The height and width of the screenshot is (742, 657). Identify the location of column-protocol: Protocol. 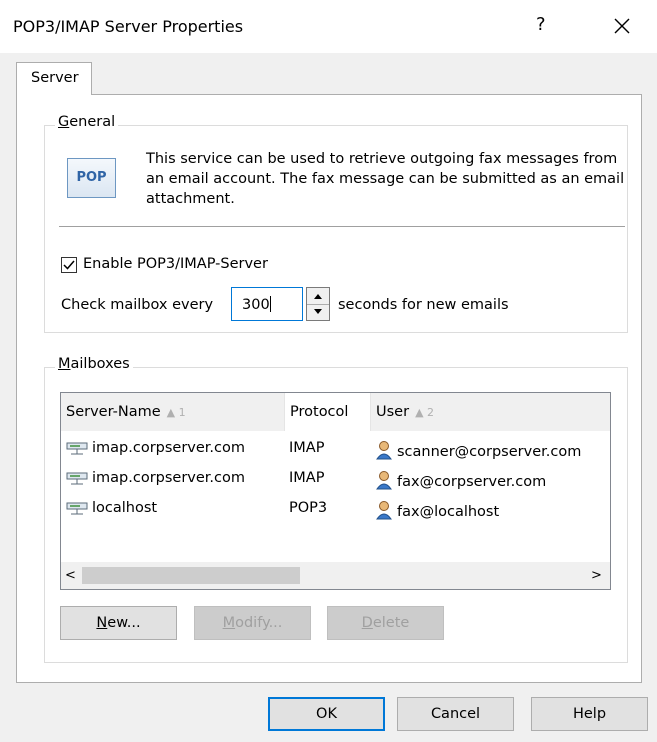
(327, 412).